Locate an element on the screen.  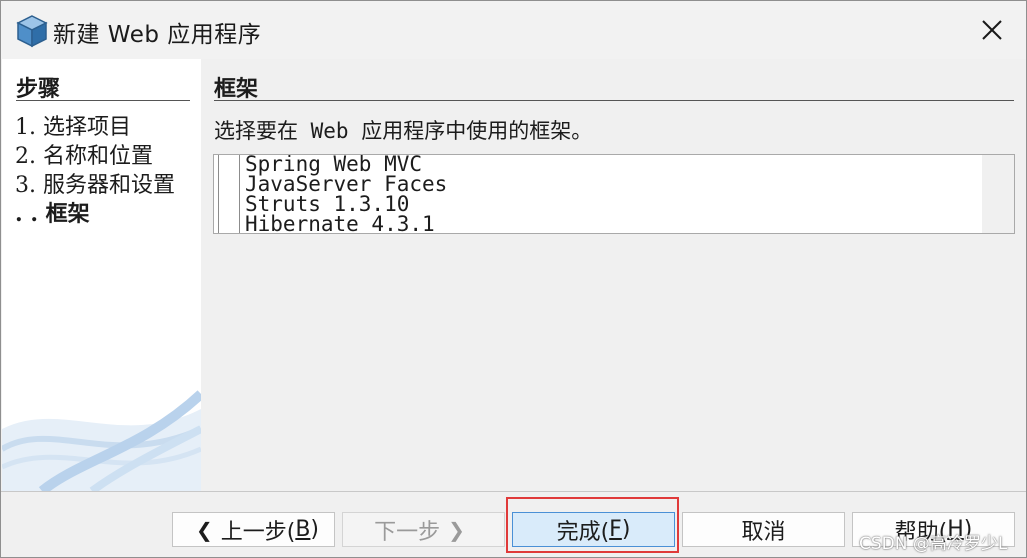
step-item-name-location: 2. 名称和位置 is located at coordinates (84, 156).